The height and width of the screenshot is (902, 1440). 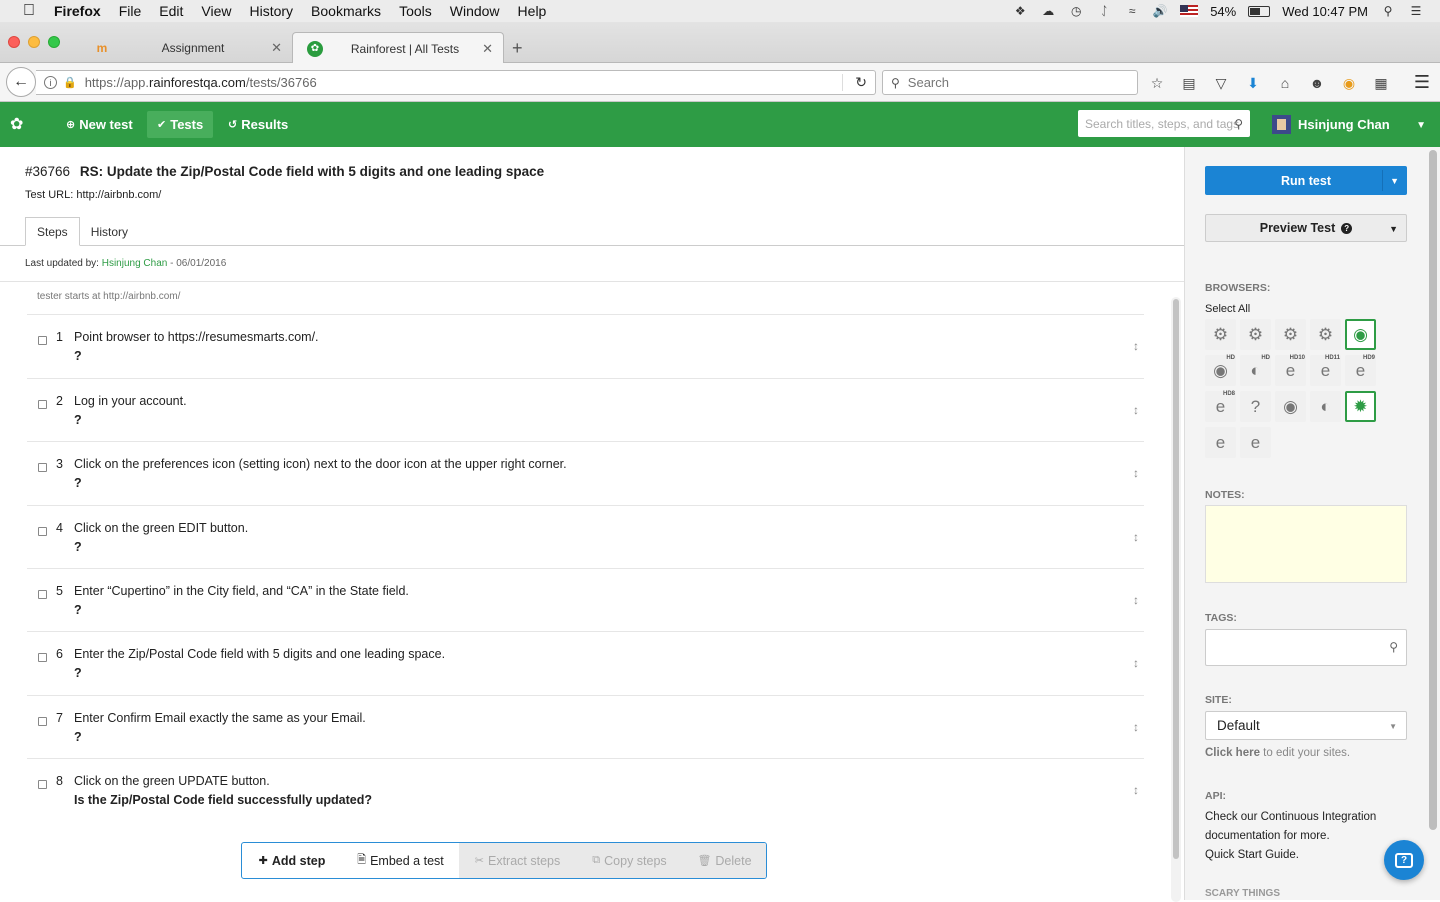 What do you see at coordinates (475, 11) in the screenshot?
I see `menu-window: Window` at bounding box center [475, 11].